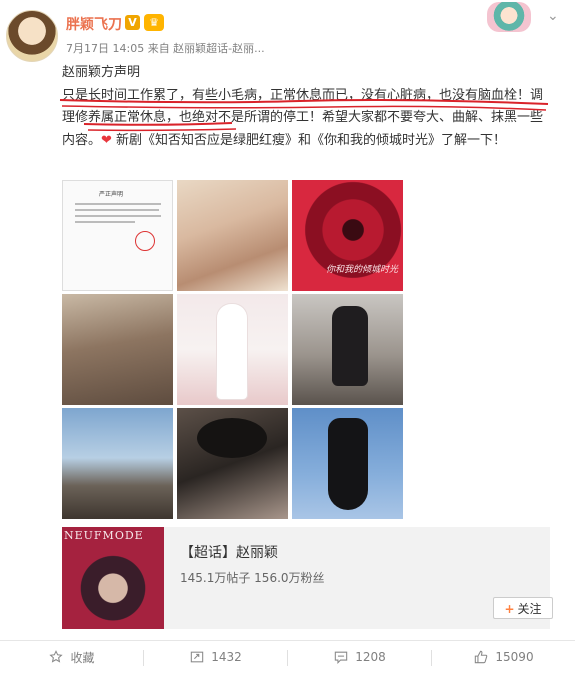 The image size is (575, 673). Describe the element at coordinates (341, 657) in the screenshot. I see `comment-icon` at that location.